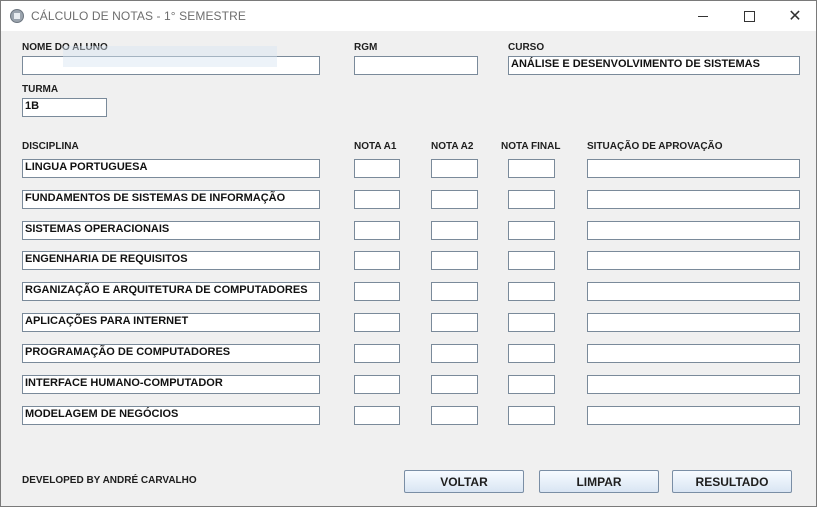 This screenshot has width=819, height=509. What do you see at coordinates (531, 146) in the screenshot?
I see `nota-final-header: NOTA FINAL` at bounding box center [531, 146].